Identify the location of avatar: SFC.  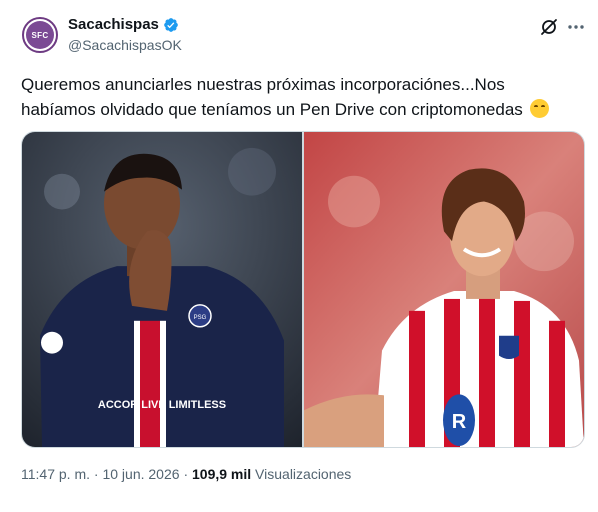
(40, 35).